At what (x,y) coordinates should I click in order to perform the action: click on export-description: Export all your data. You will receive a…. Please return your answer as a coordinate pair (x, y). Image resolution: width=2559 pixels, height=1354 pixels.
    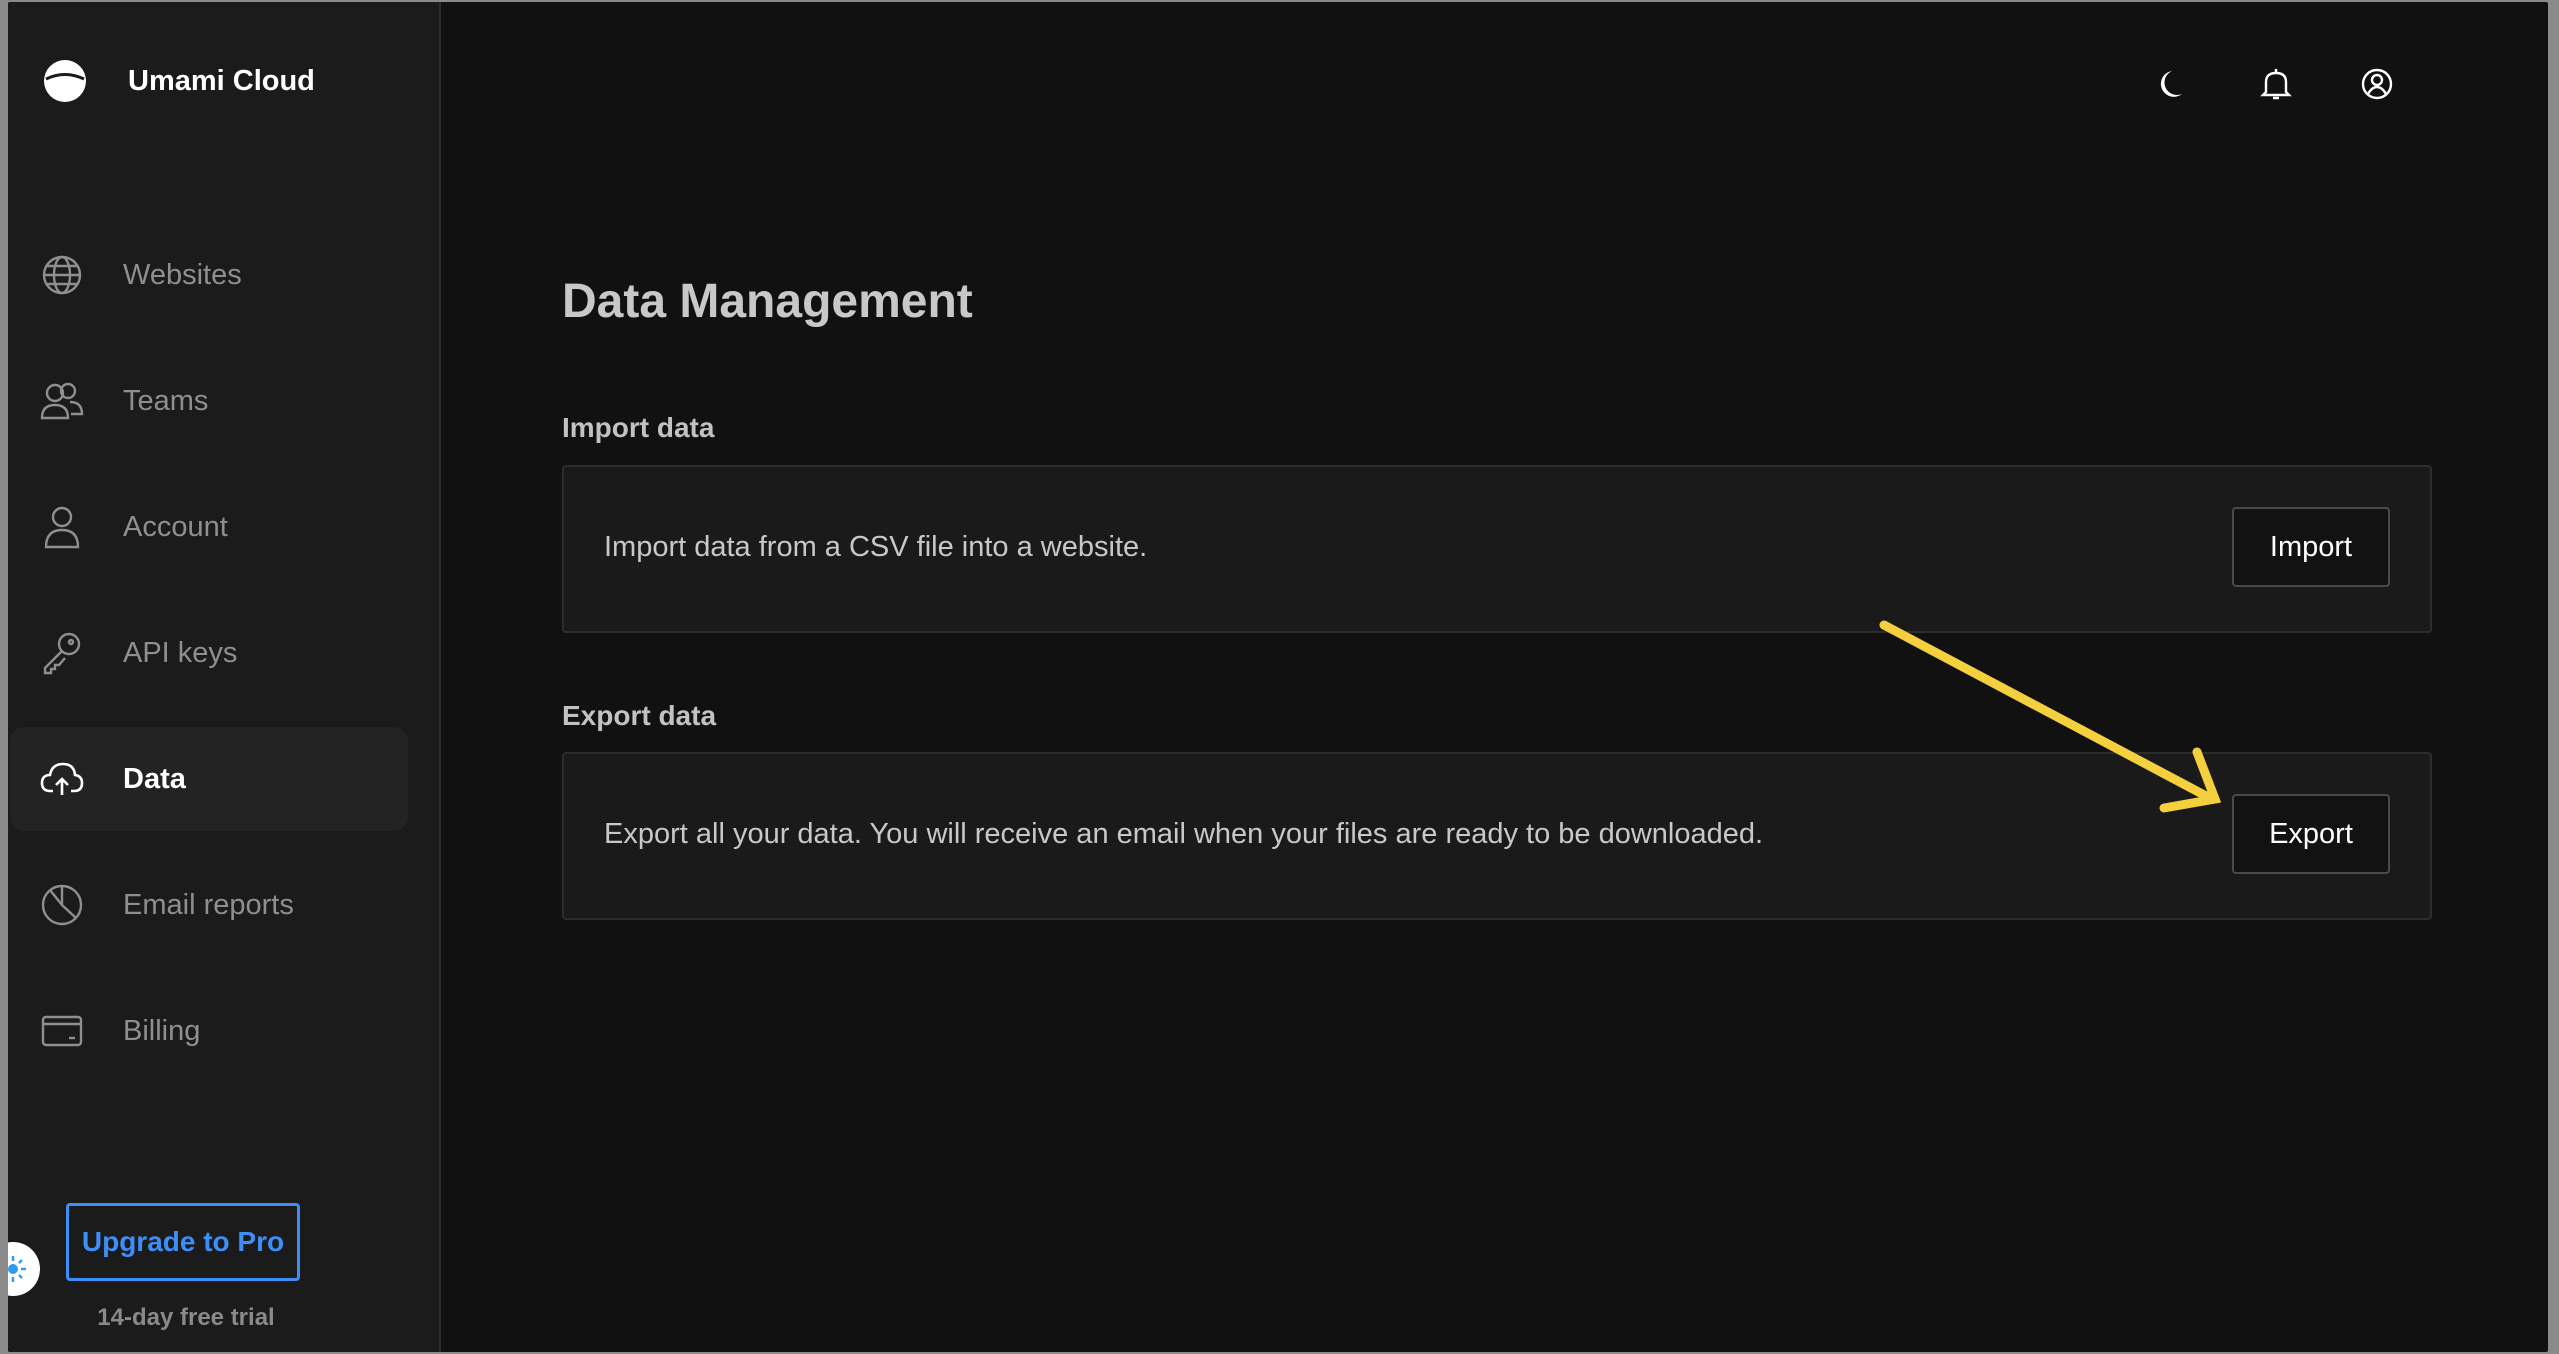
    Looking at the image, I should click on (1184, 834).